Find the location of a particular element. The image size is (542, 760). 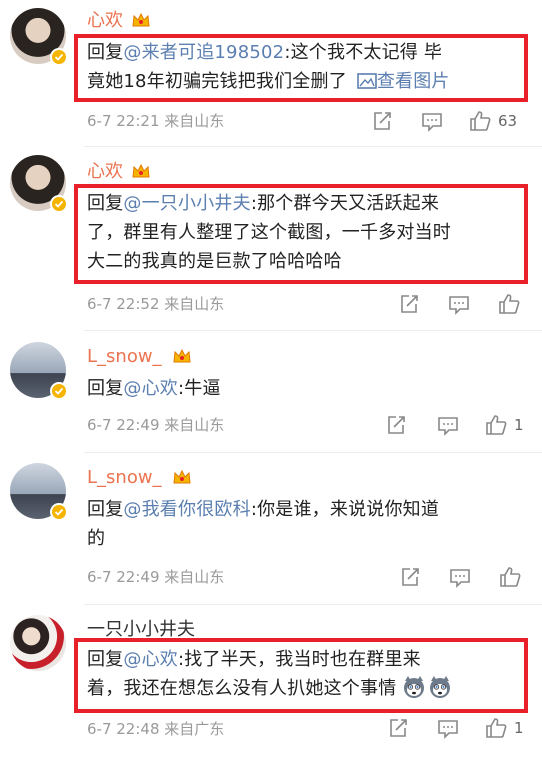

comment-meta: 6-7 22:52 来自山东 is located at coordinates (156, 304).